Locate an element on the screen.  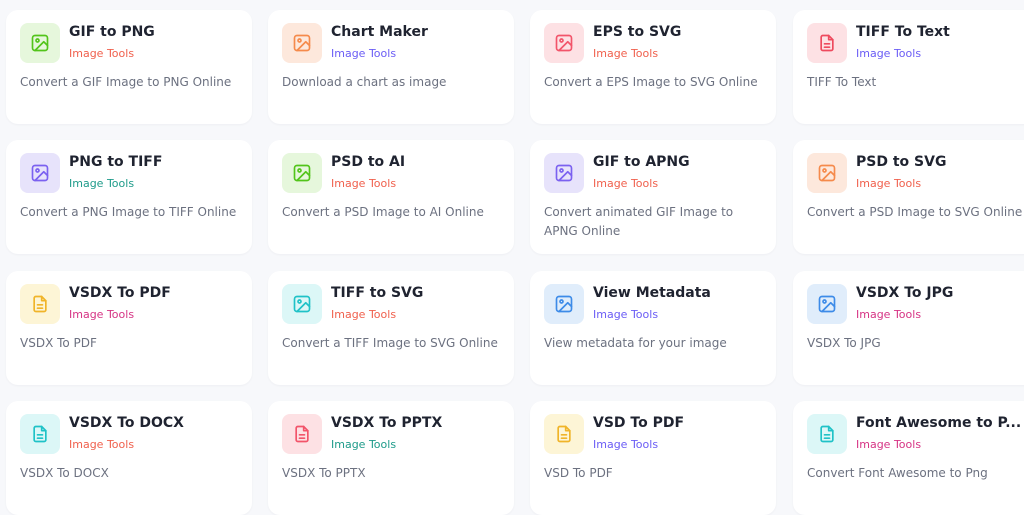
tool-description: View metadata for your image is located at coordinates (635, 343).